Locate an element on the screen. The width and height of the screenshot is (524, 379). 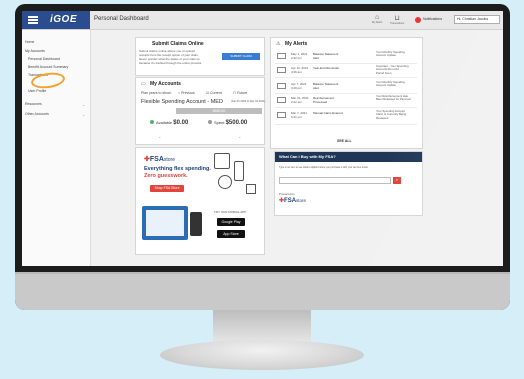
sidebar-item-home: Home is located at coordinates (29, 42).